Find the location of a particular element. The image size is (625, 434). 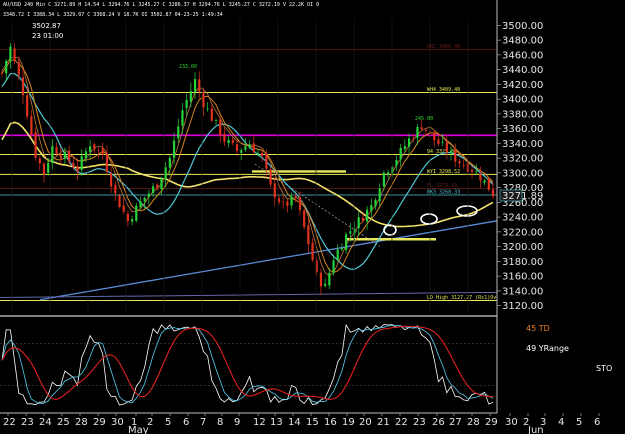

x-tick-label: 16 is located at coordinates (330, 422).